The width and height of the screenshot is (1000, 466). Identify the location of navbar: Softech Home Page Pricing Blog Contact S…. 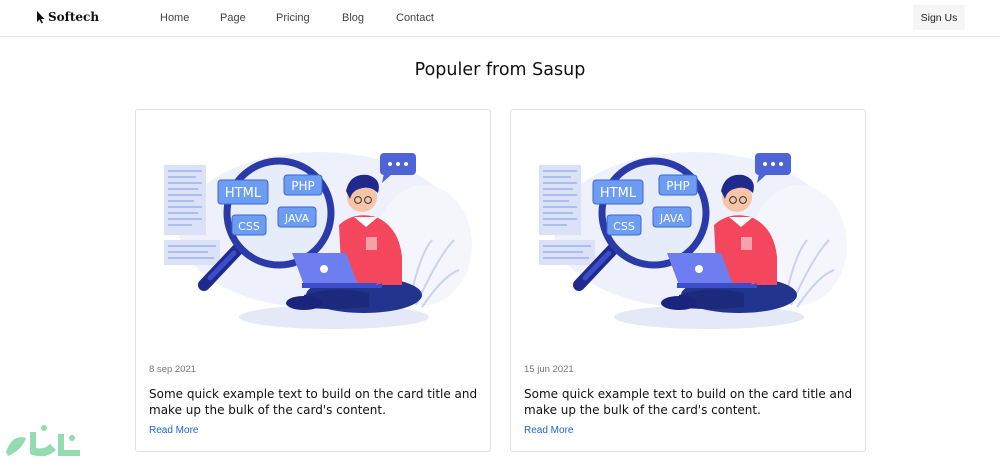
(500, 18).